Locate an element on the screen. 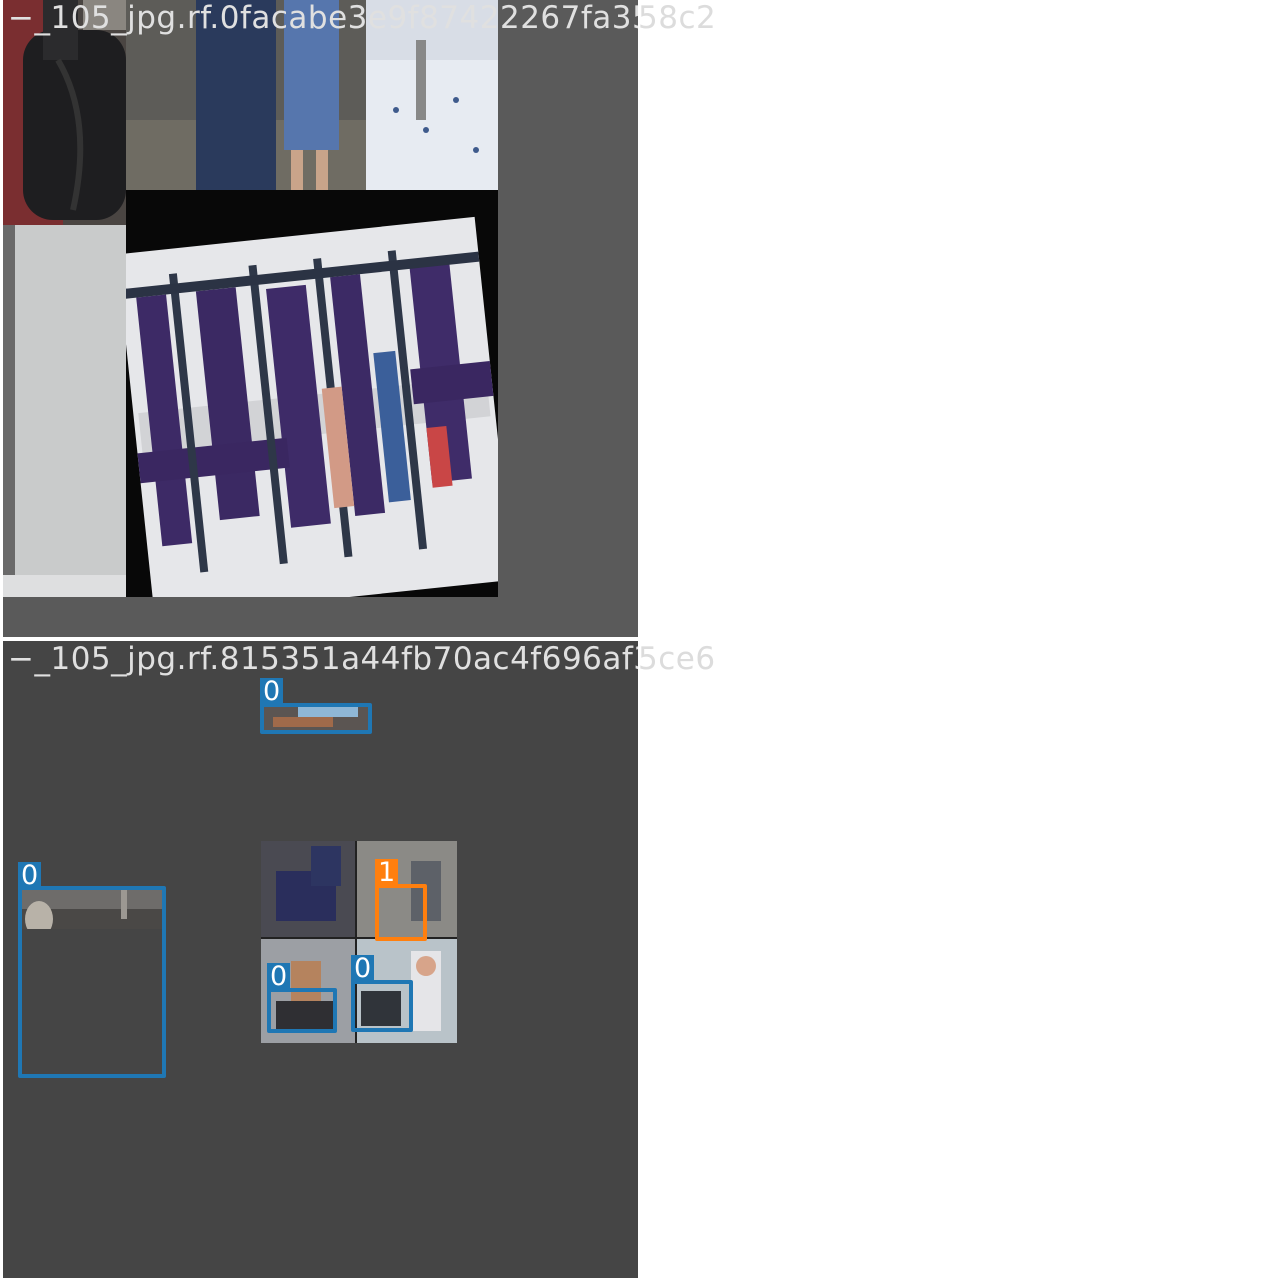 The height and width of the screenshot is (1280, 1280). detection-class-label: 1 is located at coordinates (387, 873).